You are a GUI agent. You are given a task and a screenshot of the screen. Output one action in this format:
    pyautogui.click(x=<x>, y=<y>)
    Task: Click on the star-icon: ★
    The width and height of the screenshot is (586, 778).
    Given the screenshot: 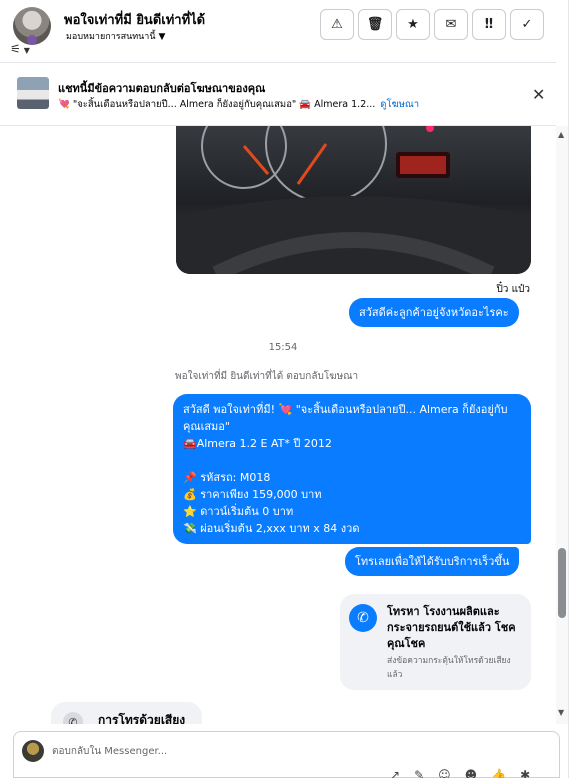 What is the action you would take?
    pyautogui.click(x=413, y=24)
    